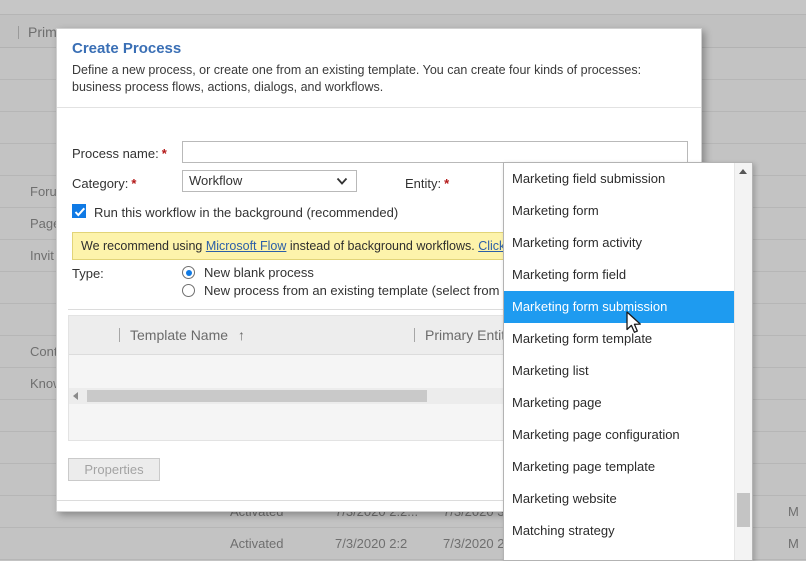 This screenshot has width=806, height=561. I want to click on column-header-primary-entity: Primary Entity, so click(463, 335).